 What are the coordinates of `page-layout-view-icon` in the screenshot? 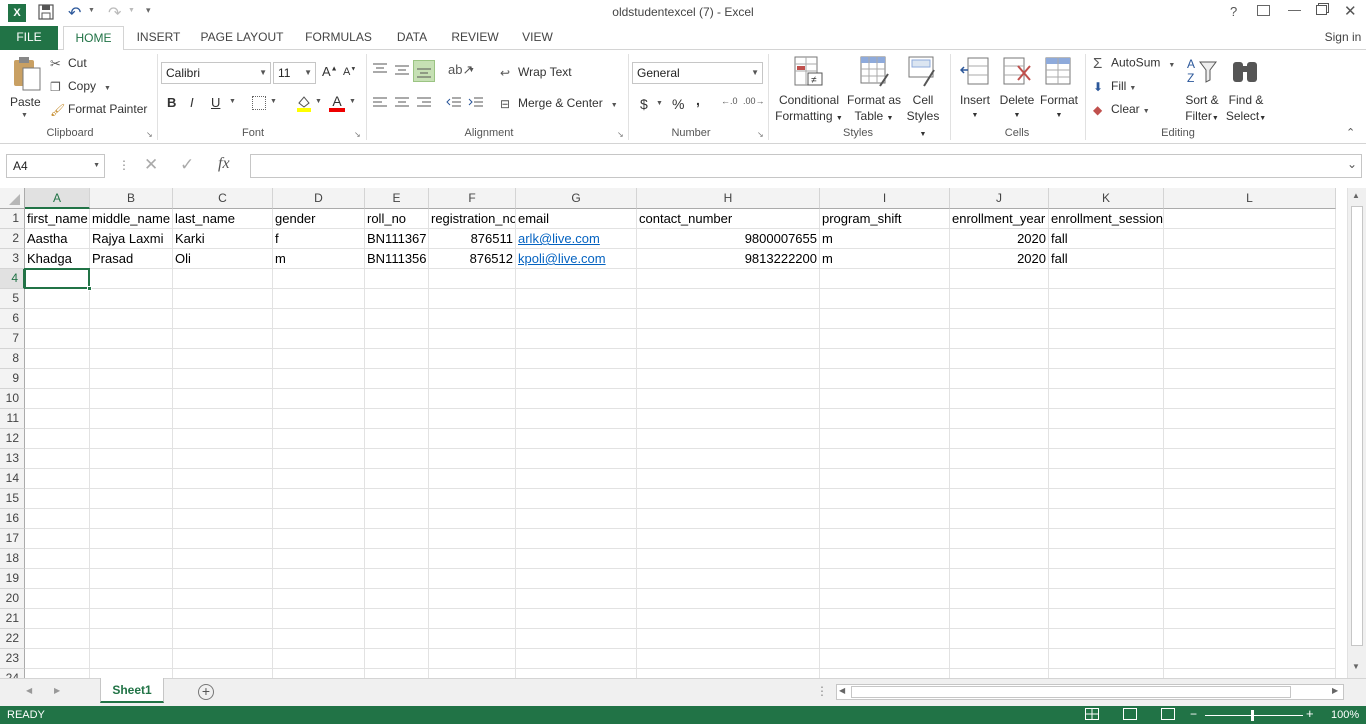 It's located at (1130, 714).